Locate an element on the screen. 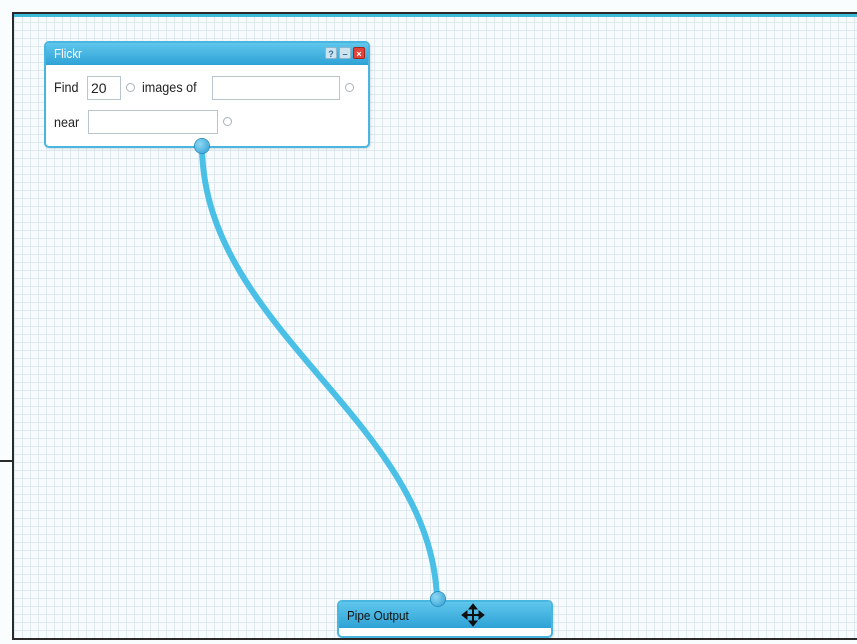 The image size is (857, 644). flickr-module: Flickr ? – × Find images of near is located at coordinates (207, 94).